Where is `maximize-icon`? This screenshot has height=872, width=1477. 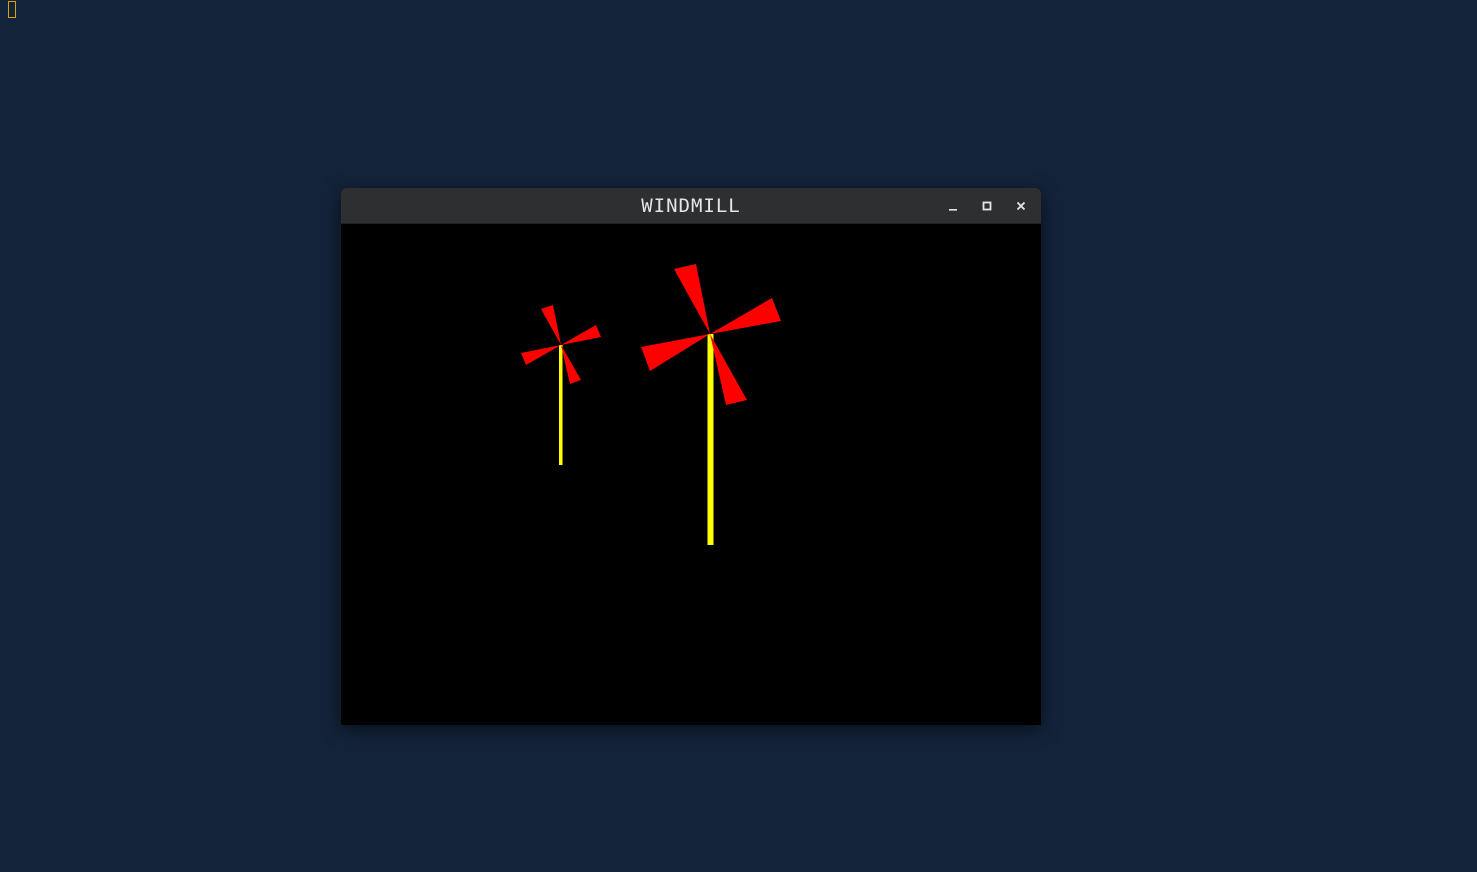
maximize-icon is located at coordinates (987, 206).